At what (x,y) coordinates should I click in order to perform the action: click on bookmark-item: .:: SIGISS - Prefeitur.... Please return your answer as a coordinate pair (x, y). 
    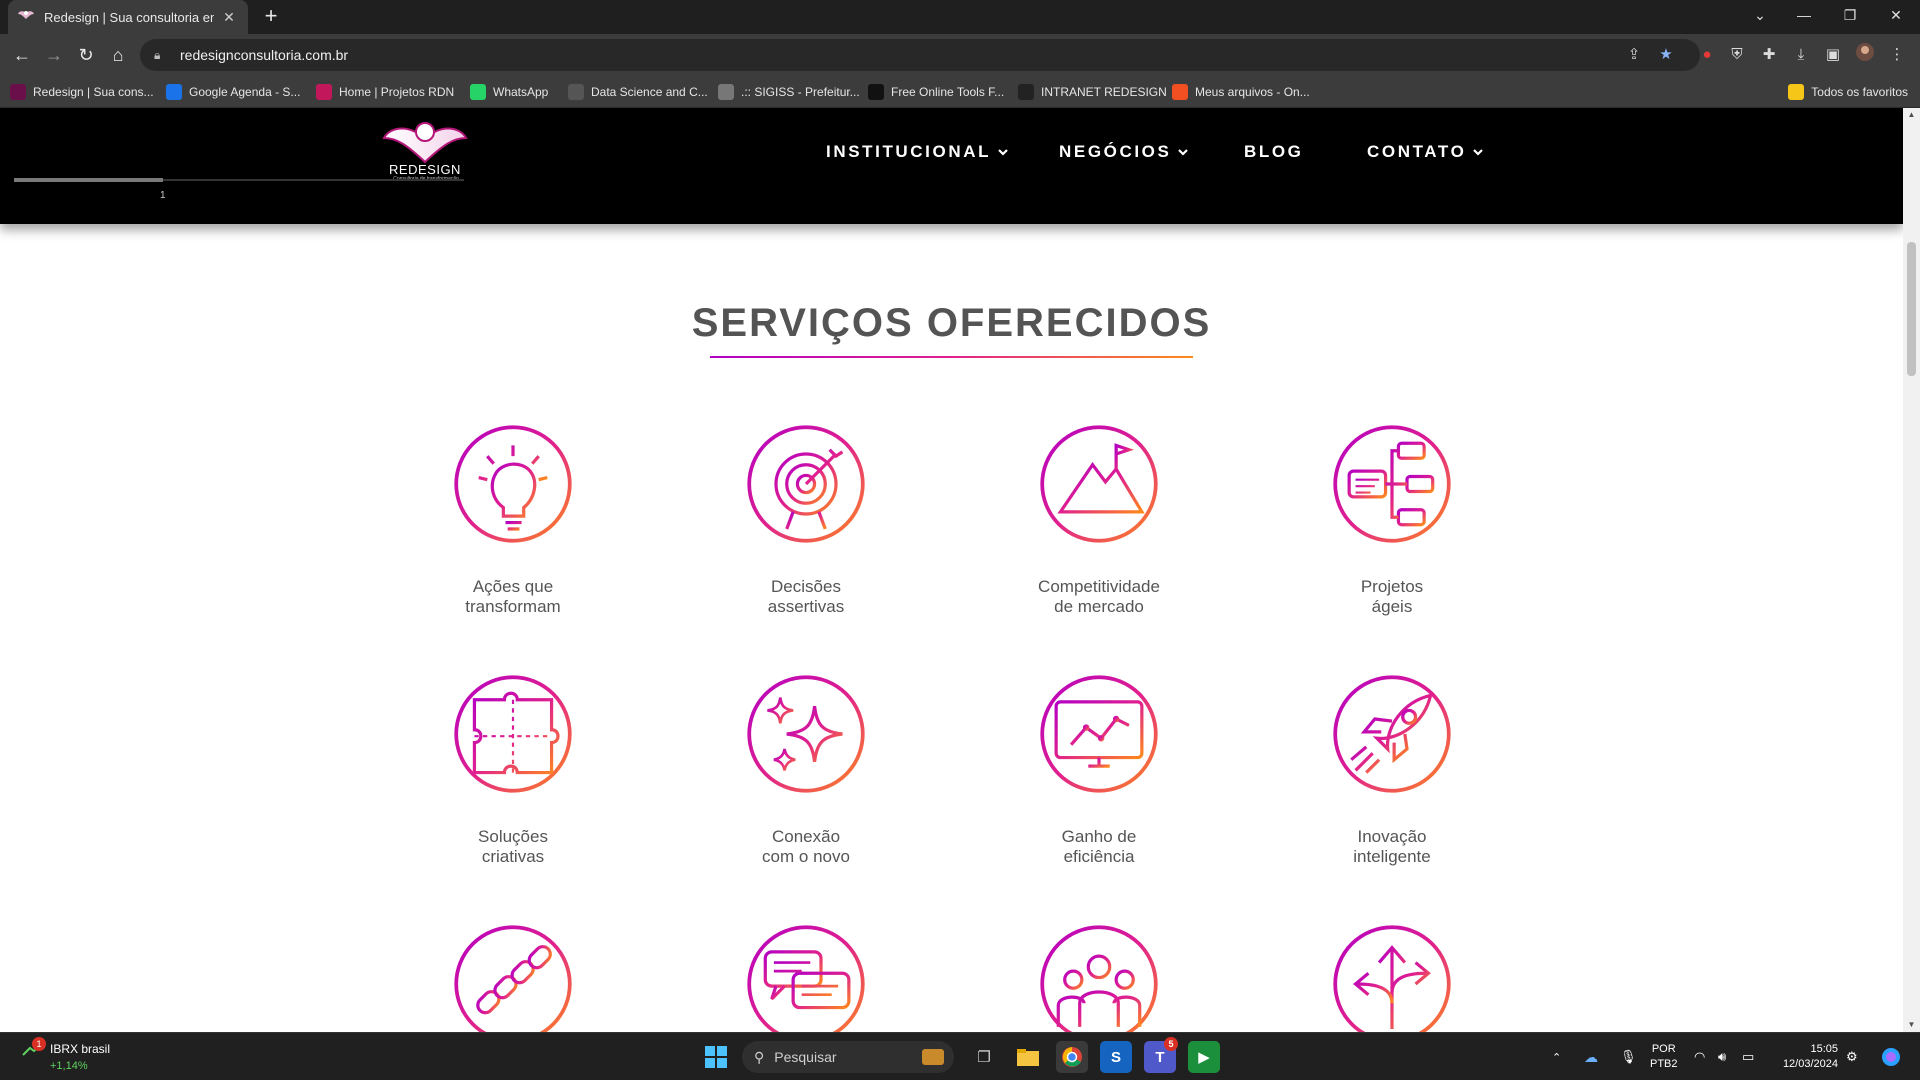
    Looking at the image, I should click on (789, 92).